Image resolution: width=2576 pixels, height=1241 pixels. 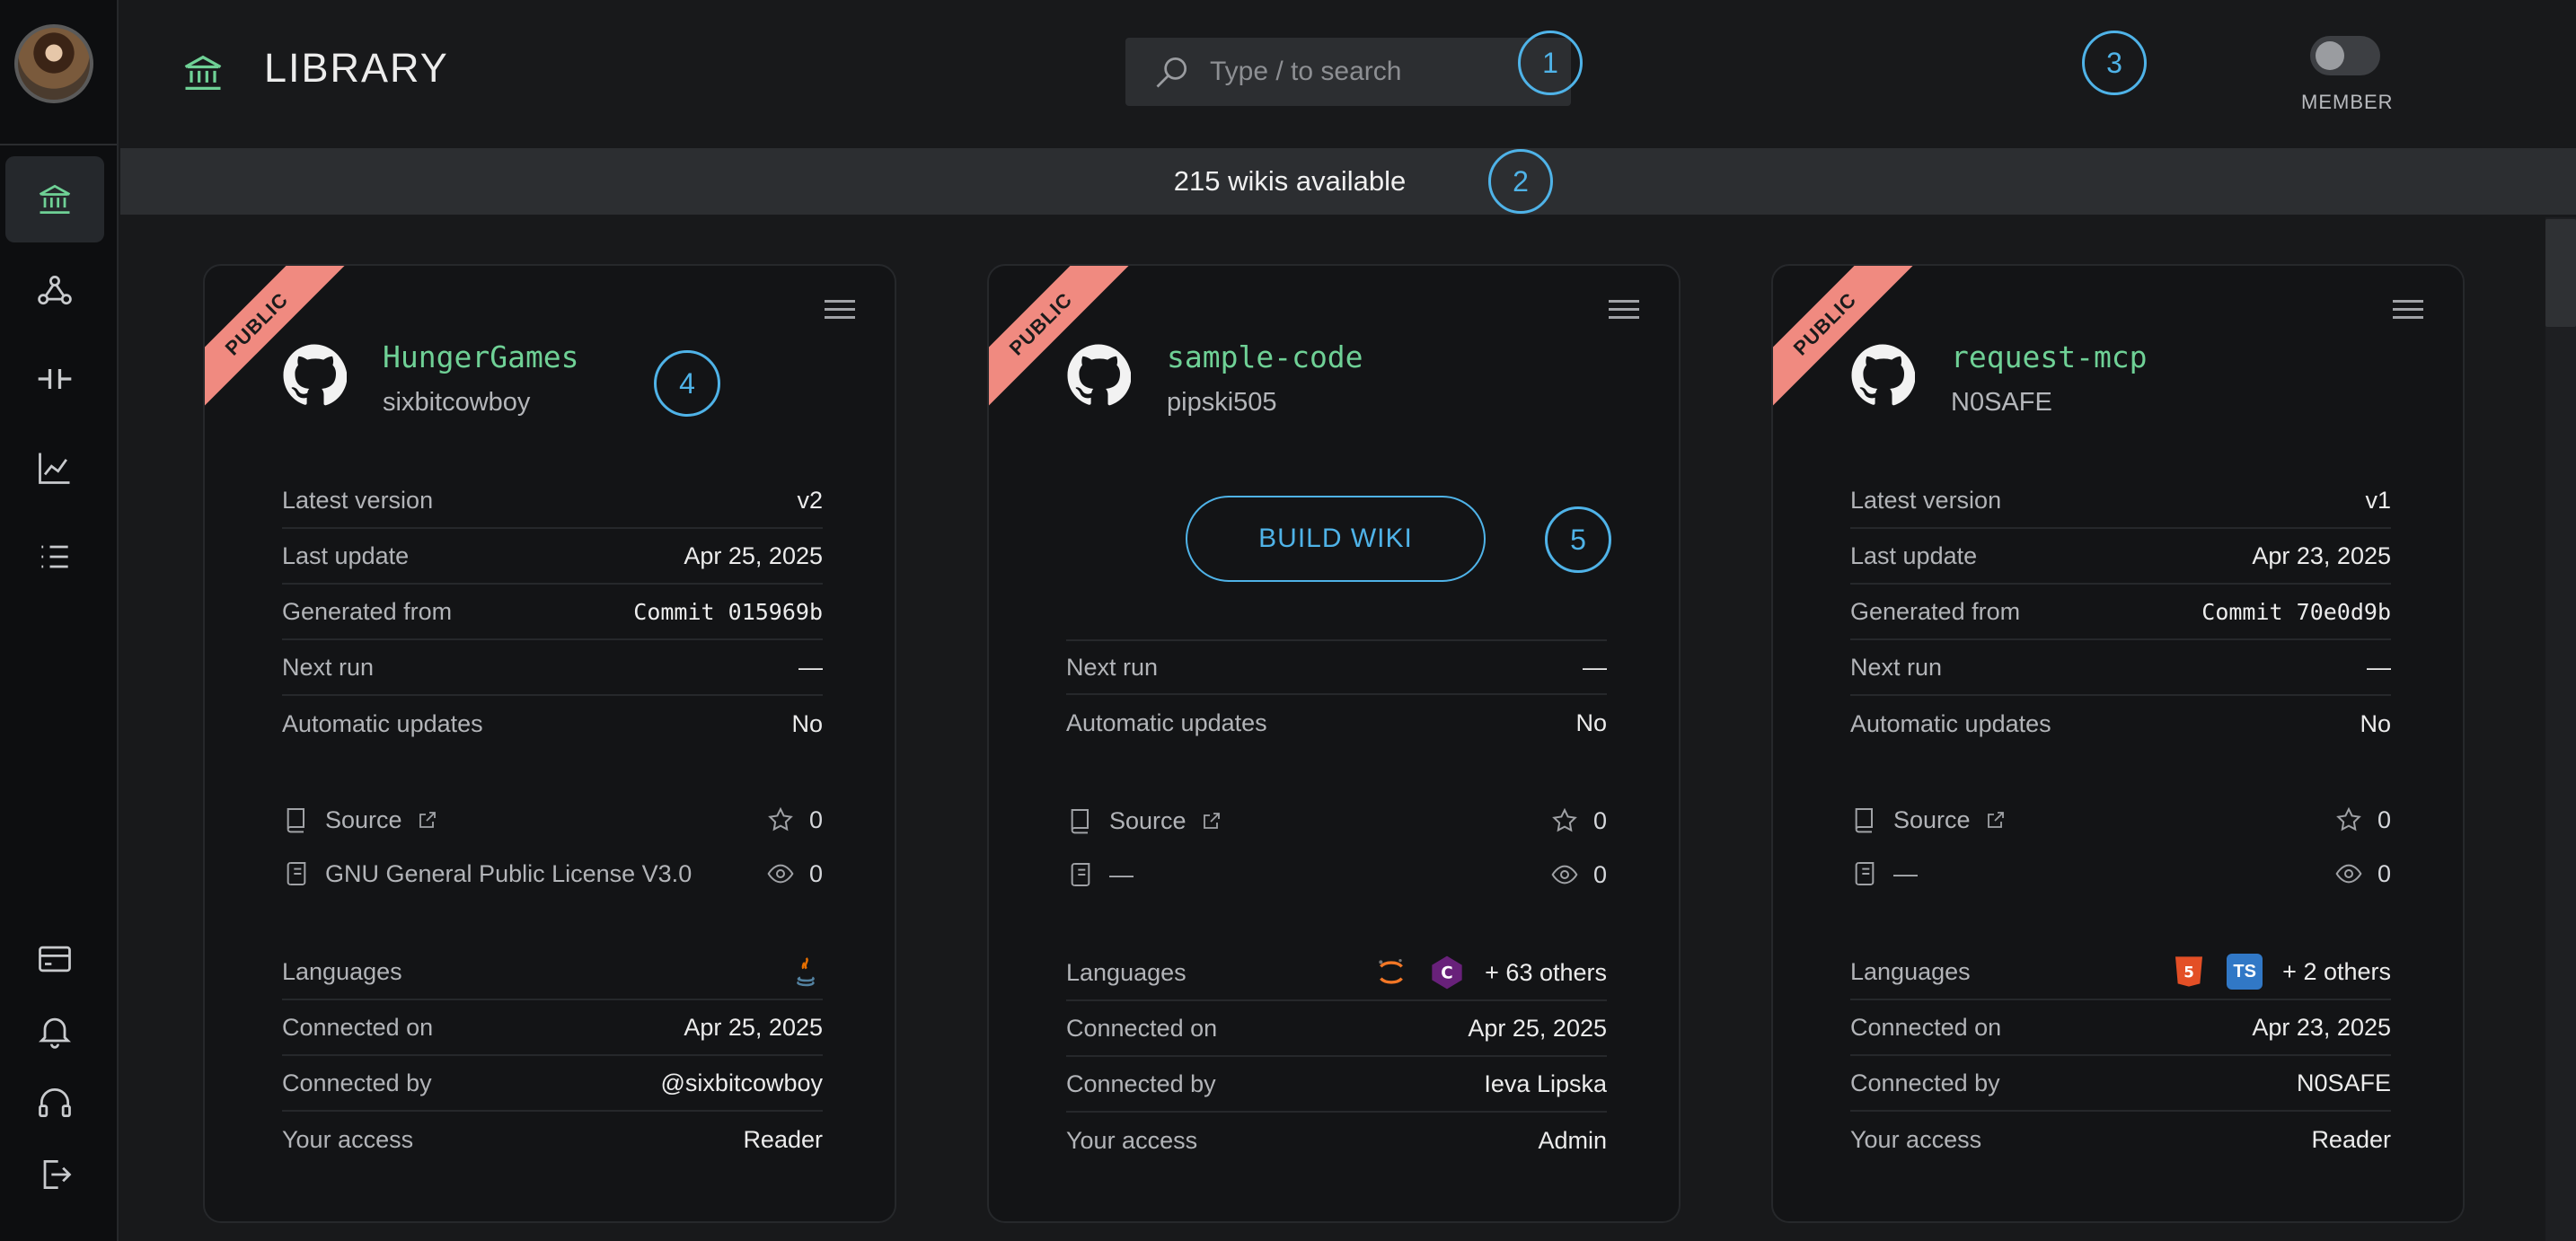 What do you see at coordinates (2120, 557) in the screenshot?
I see `row-last-update: Last update Apr 23, 2025` at bounding box center [2120, 557].